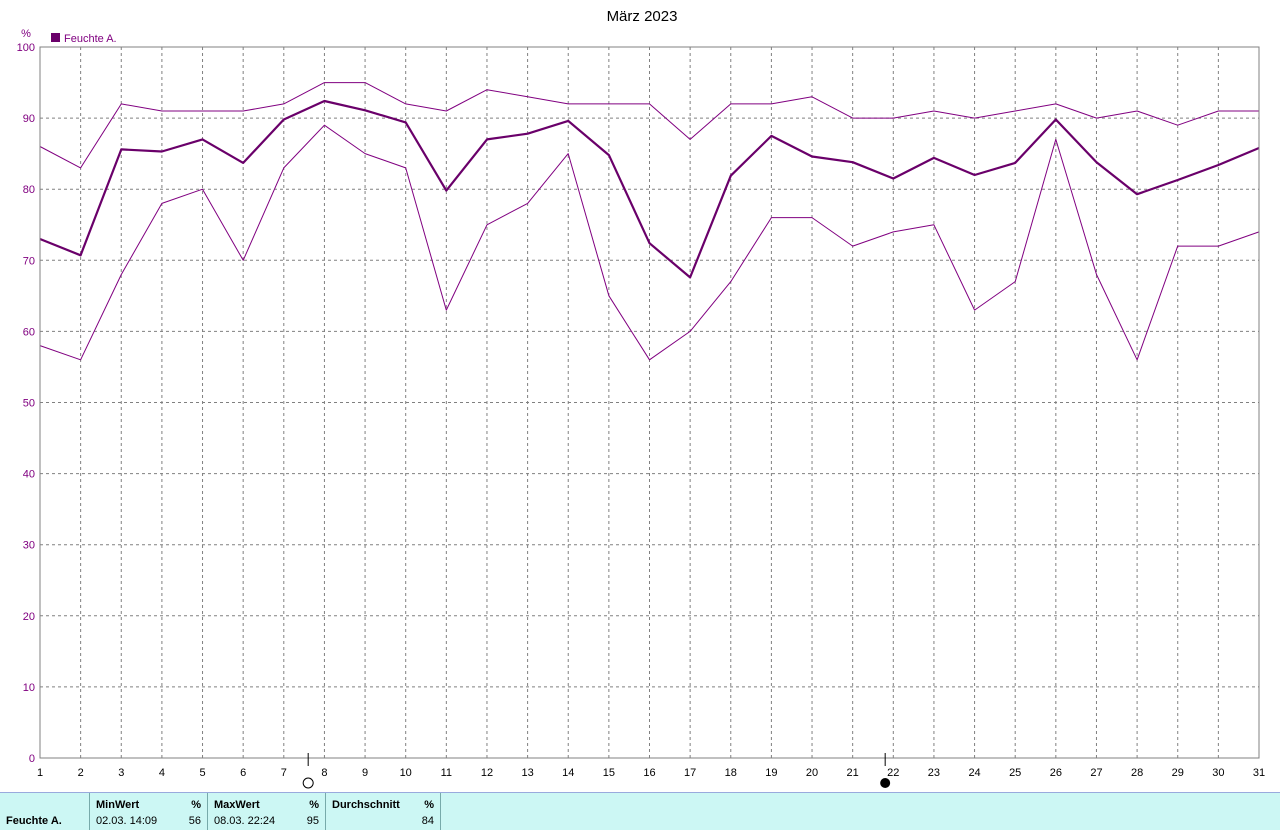  Describe the element at coordinates (29, 404) in the screenshot. I see `y-tick-label: 50` at that location.